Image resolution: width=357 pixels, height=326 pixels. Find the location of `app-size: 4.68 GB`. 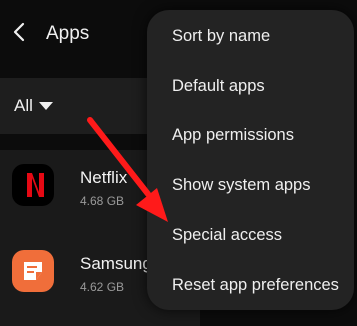

app-size: 4.68 GB is located at coordinates (102, 201).